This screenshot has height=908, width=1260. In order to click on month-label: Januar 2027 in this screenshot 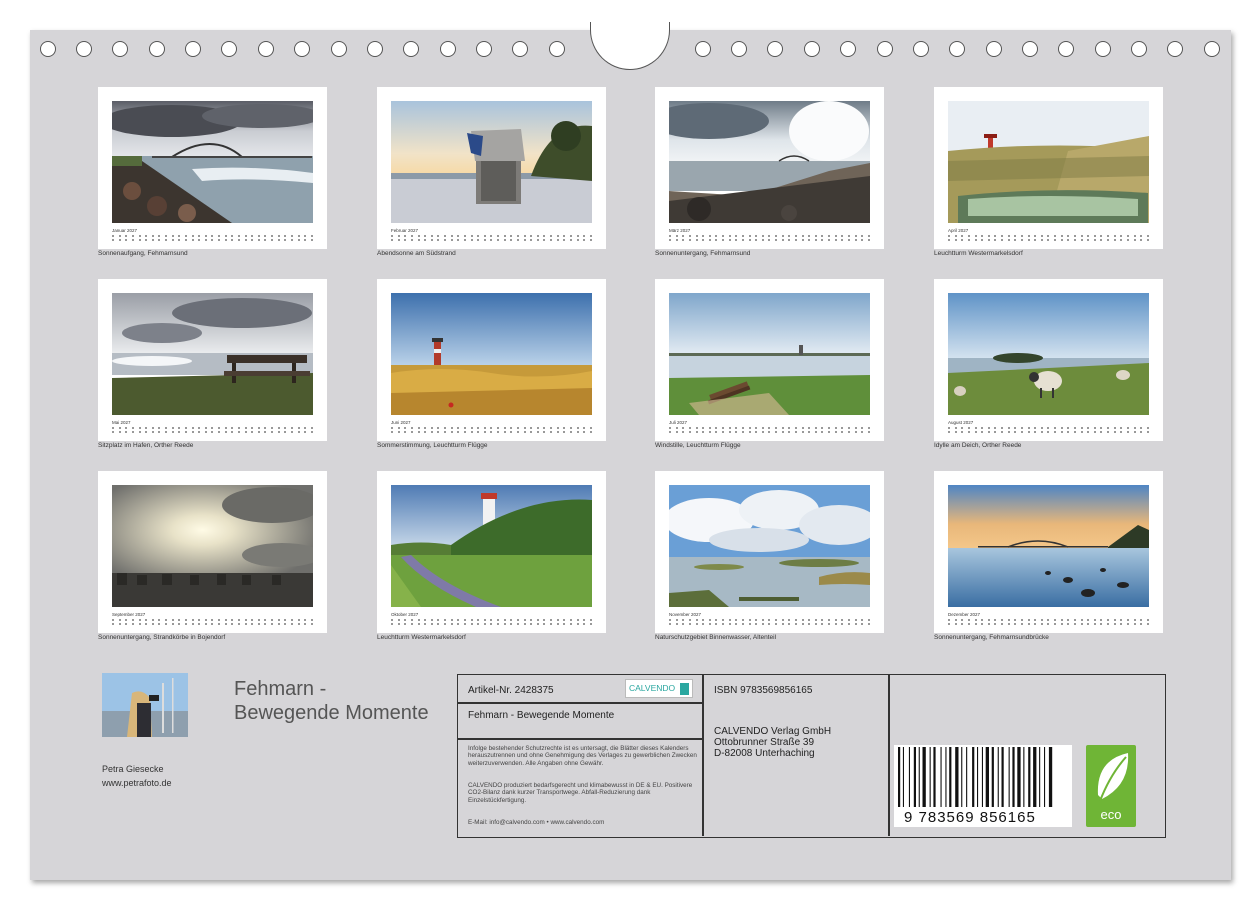, I will do `click(125, 230)`.